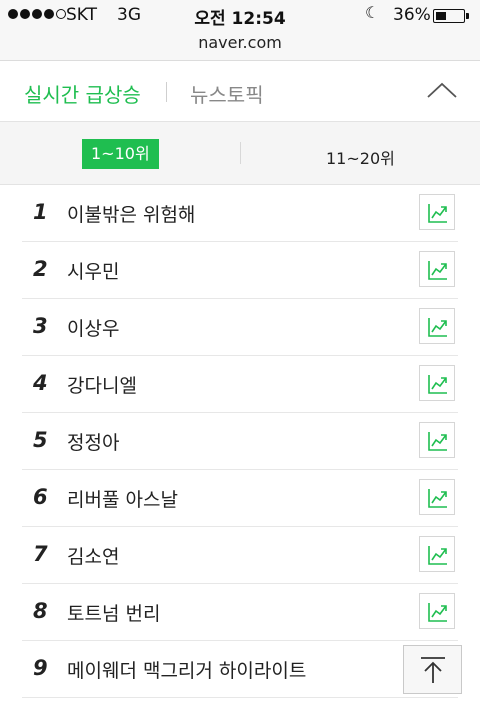  I want to click on tab-rank-1-10: 1~10위, so click(120, 154).